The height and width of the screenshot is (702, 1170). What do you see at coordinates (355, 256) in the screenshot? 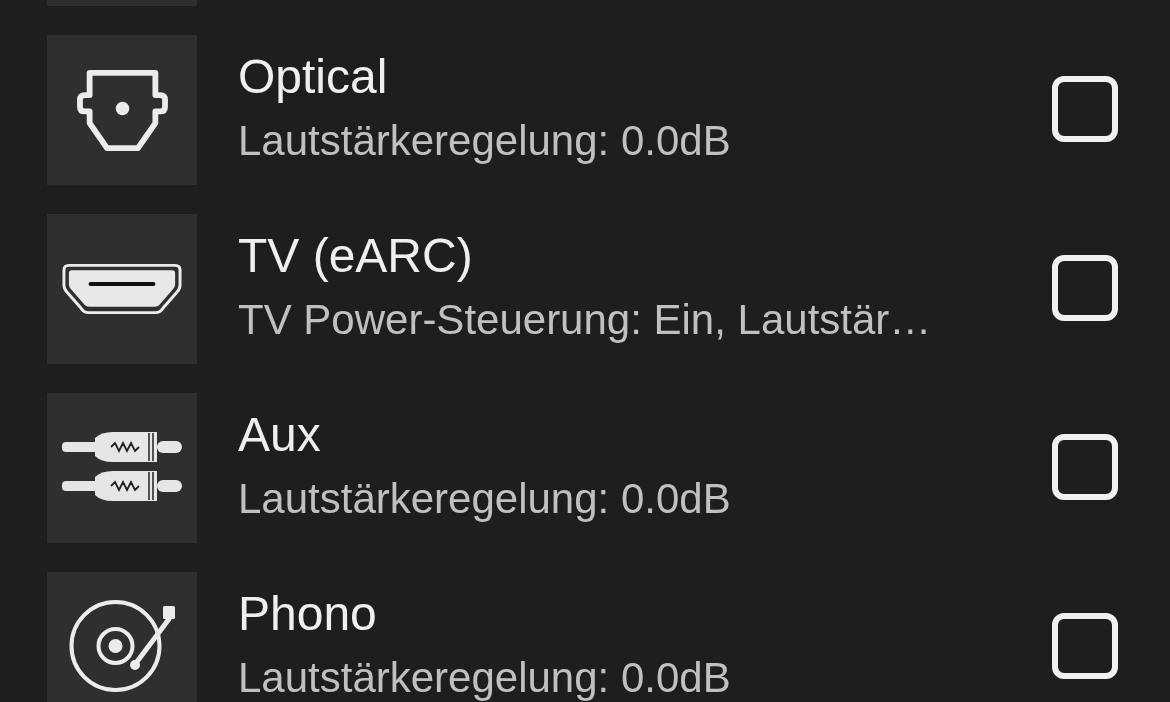
I see `input-name: TV (eARC)` at bounding box center [355, 256].